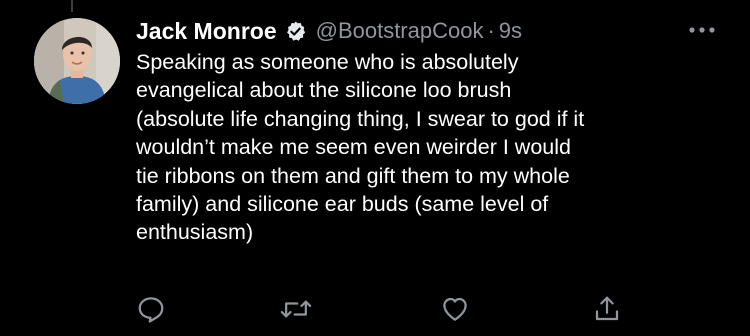 The width and height of the screenshot is (750, 336). I want to click on reply-button, so click(151, 309).